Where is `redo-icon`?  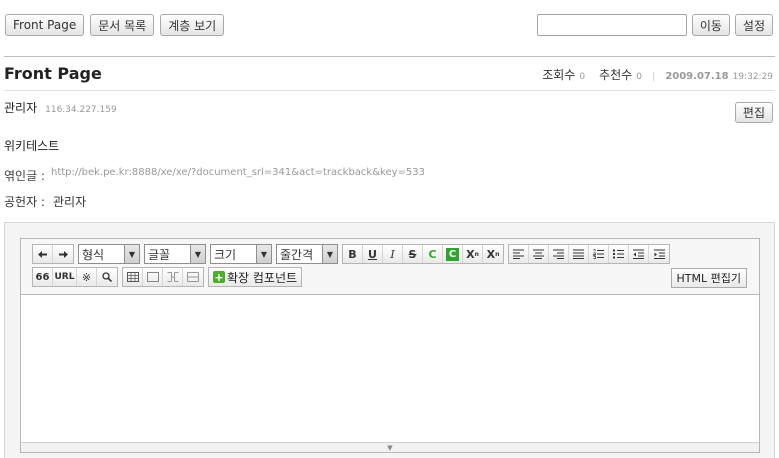
redo-icon is located at coordinates (63, 254).